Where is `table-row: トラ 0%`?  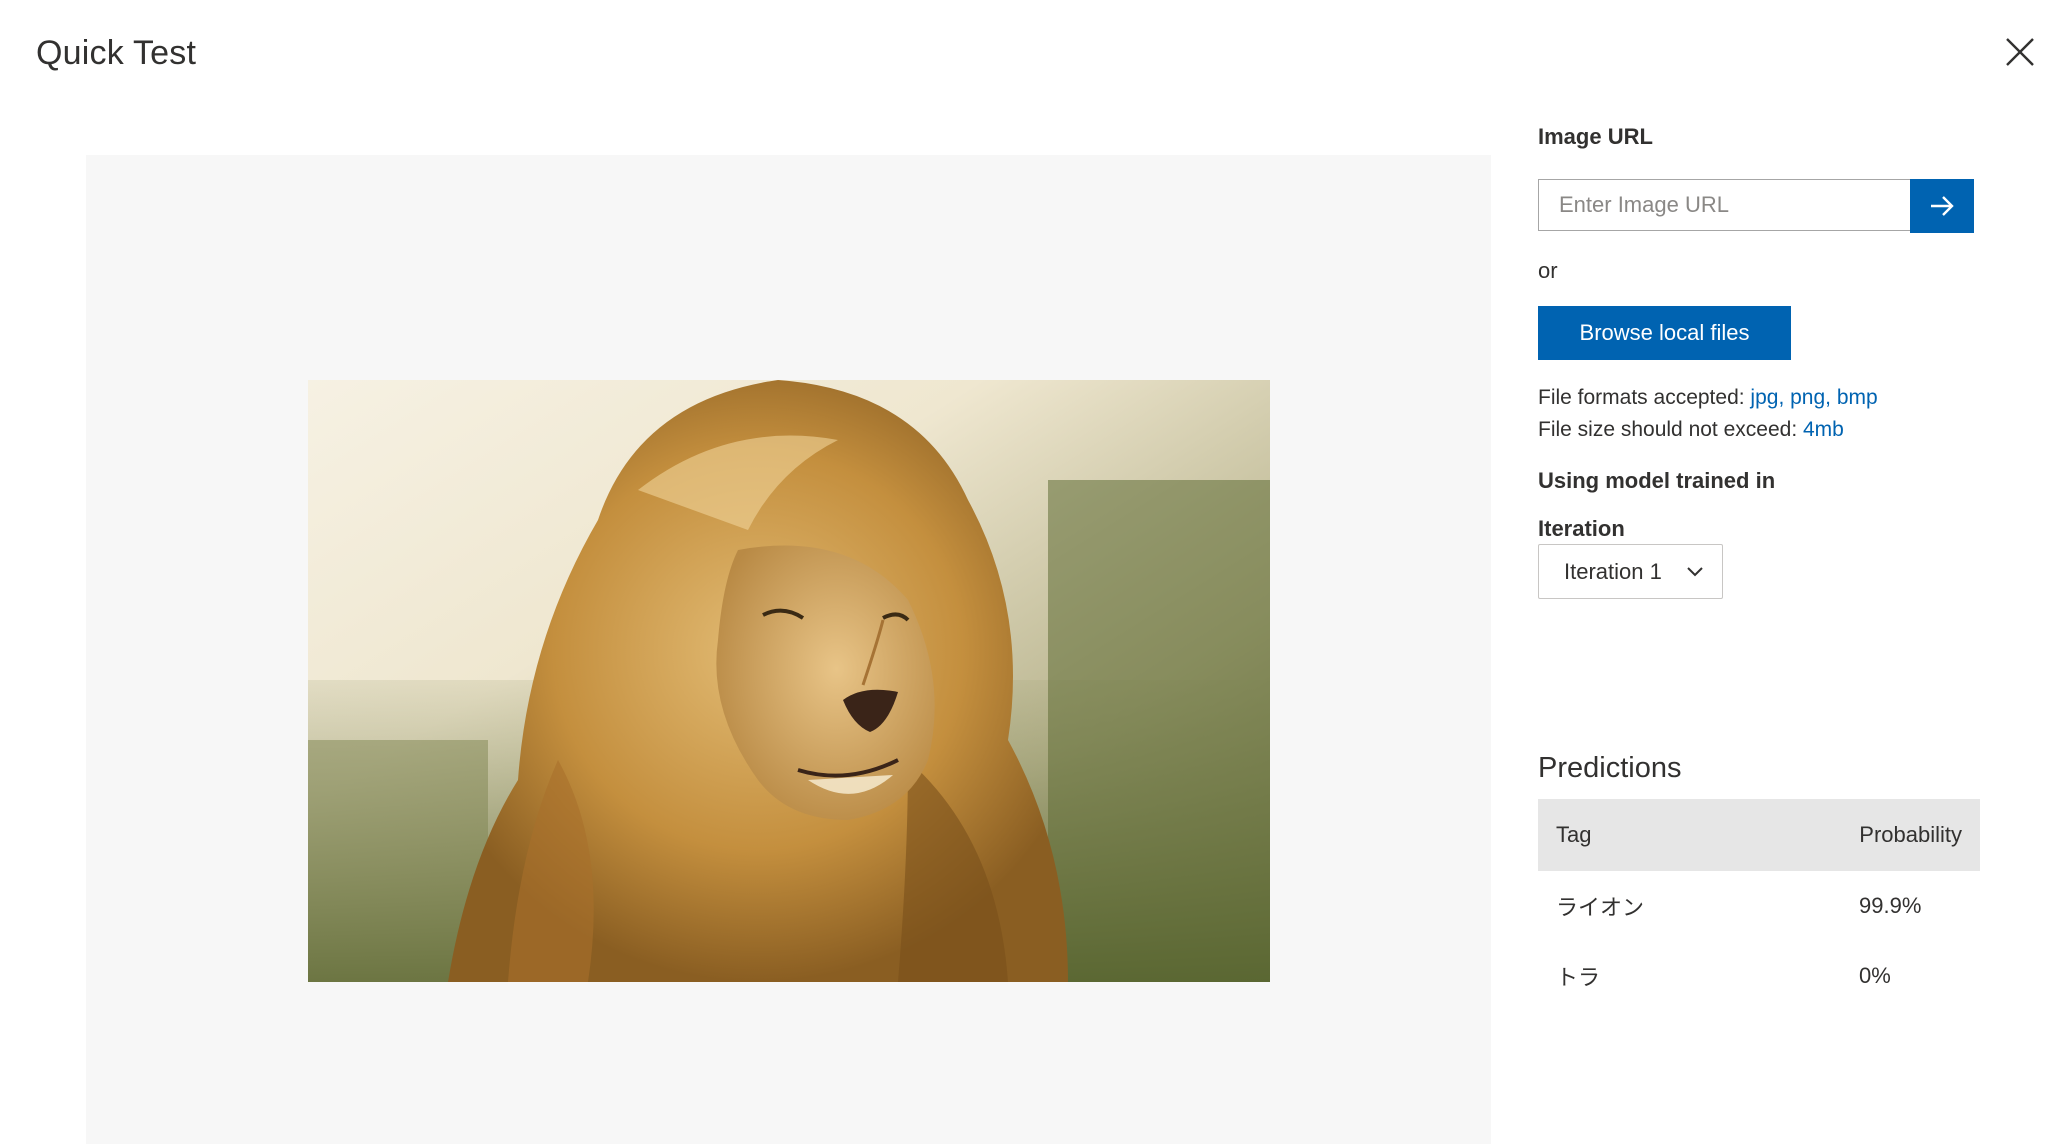 table-row: トラ 0% is located at coordinates (1759, 976).